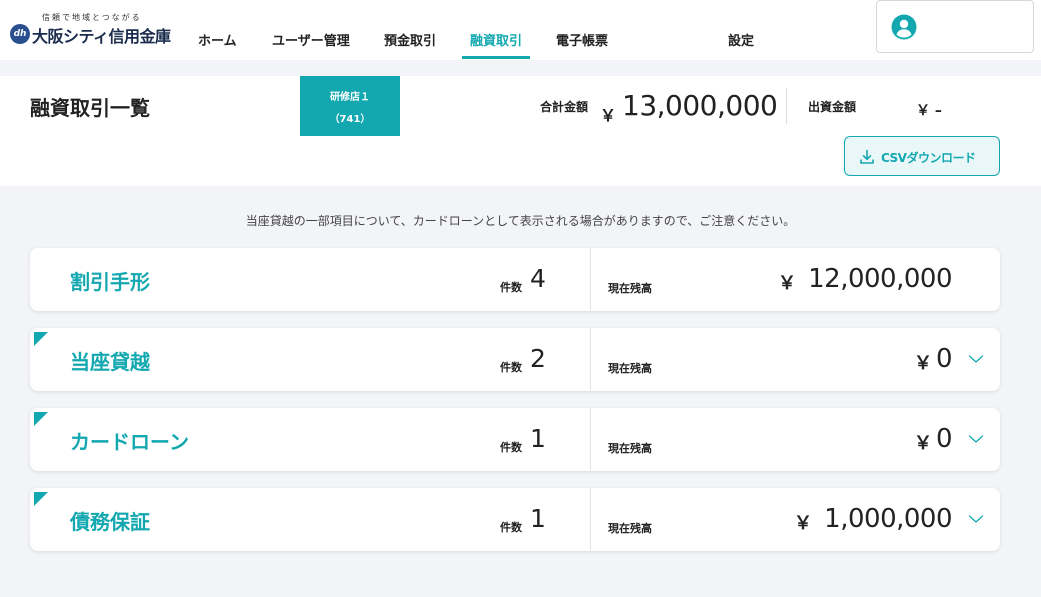  What do you see at coordinates (110, 282) in the screenshot?
I see `card-title: 割引手形` at bounding box center [110, 282].